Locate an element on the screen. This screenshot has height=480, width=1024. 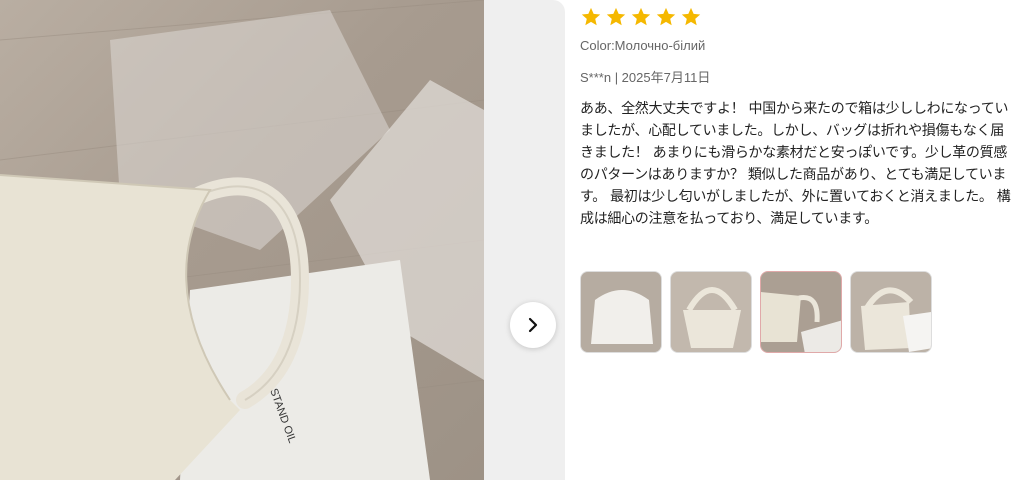
star-rating is located at coordinates (641, 17).